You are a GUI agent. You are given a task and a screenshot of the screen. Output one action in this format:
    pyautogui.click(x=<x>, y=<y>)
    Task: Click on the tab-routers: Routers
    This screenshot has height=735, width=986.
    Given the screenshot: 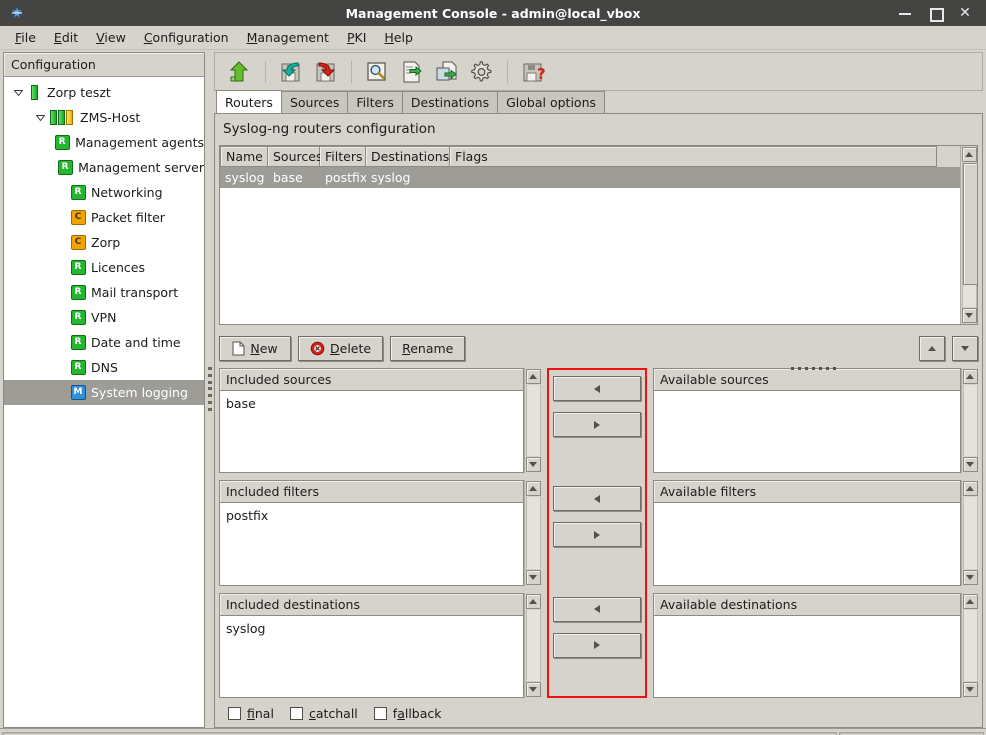 What is the action you would take?
    pyautogui.click(x=249, y=101)
    